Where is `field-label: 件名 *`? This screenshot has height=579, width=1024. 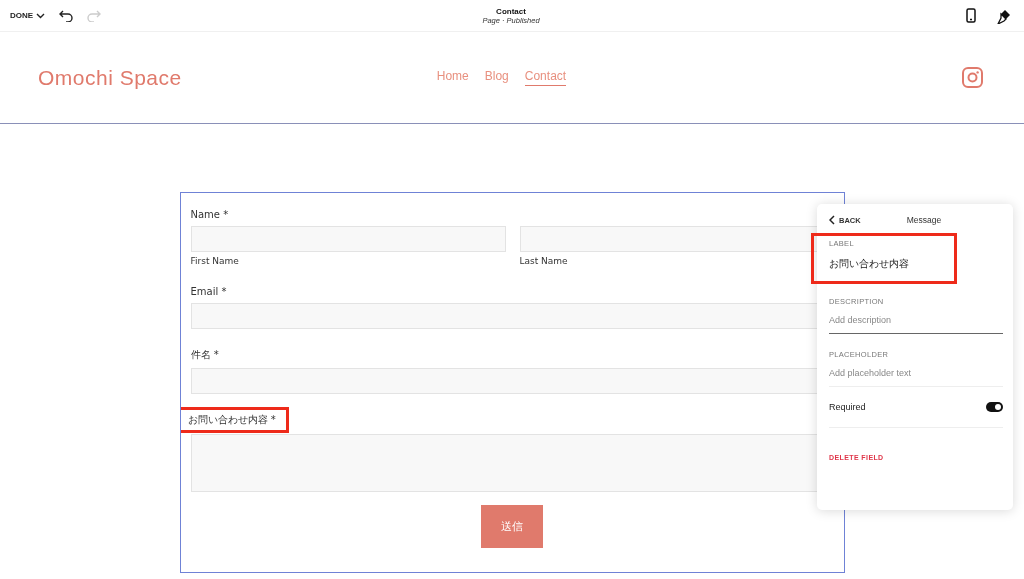
field-label: 件名 * is located at coordinates (204, 355).